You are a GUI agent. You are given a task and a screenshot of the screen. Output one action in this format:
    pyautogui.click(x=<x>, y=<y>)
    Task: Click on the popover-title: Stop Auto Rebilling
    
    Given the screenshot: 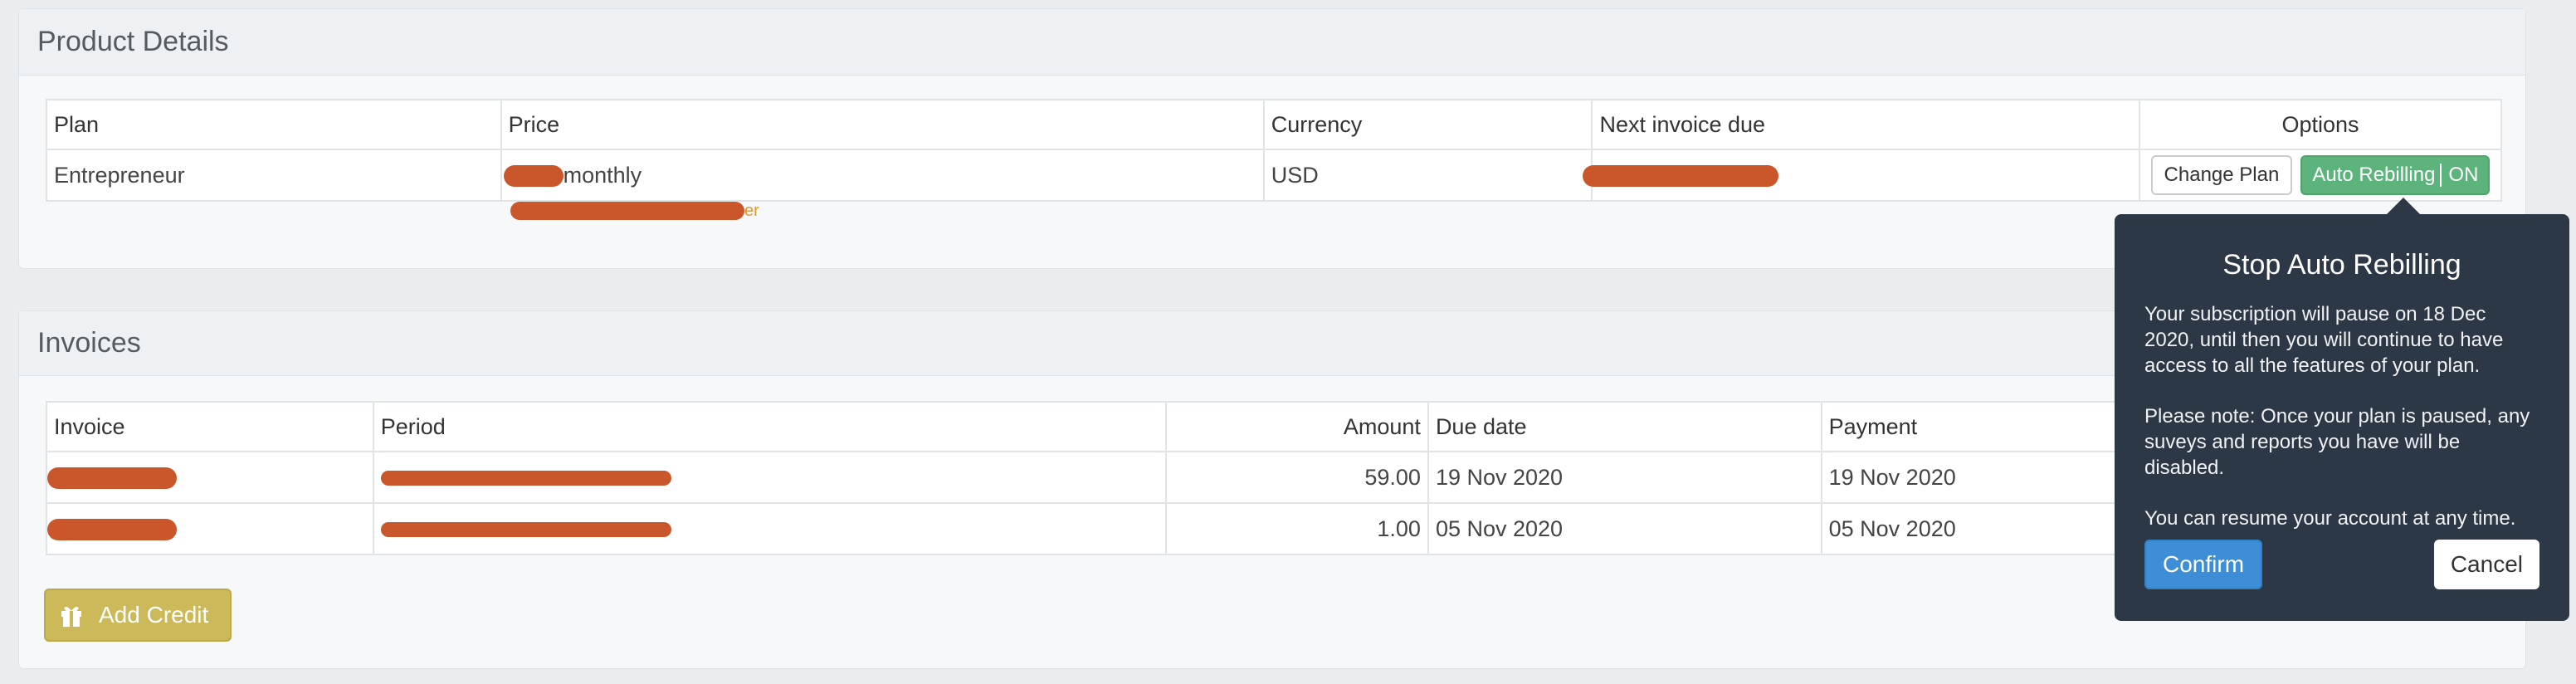 What is the action you would take?
    pyautogui.click(x=2342, y=265)
    